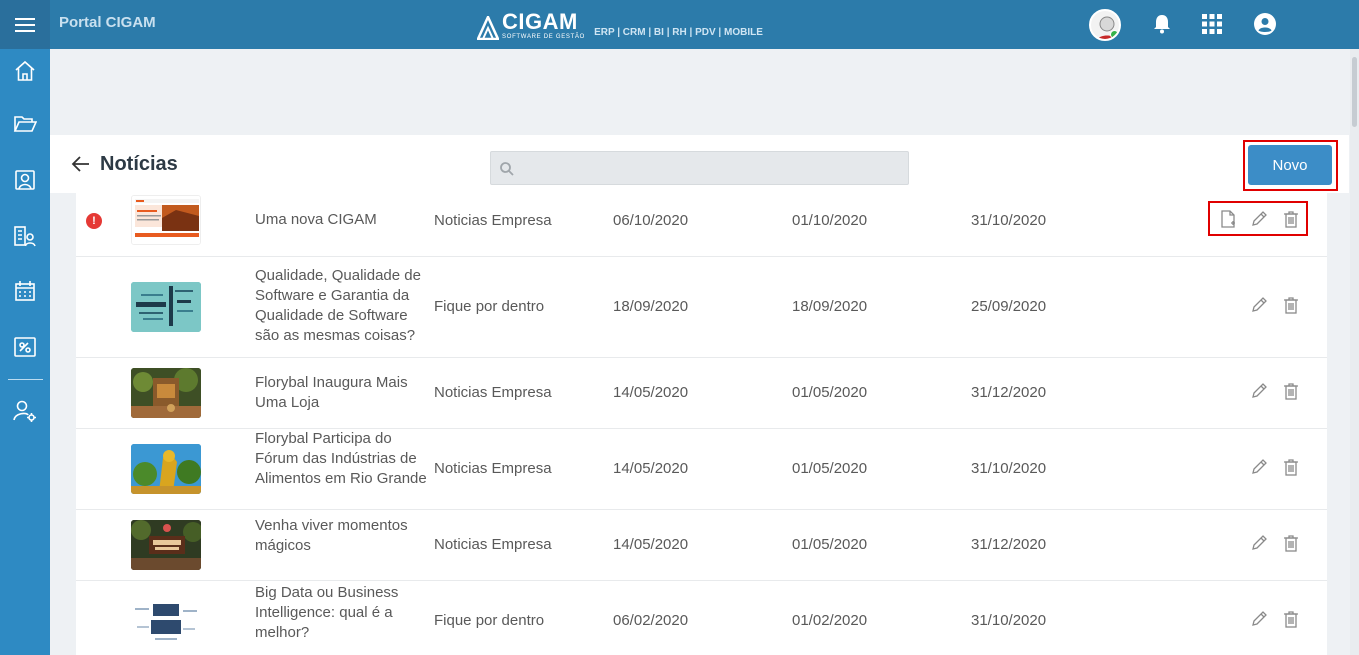  I want to click on scrollbar-thumb, so click(1354, 92).